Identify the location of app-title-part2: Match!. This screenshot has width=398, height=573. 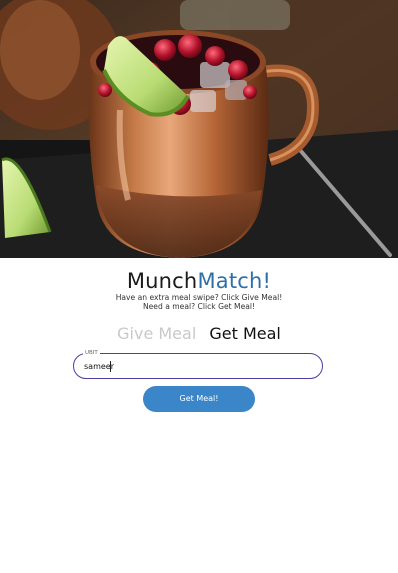
(234, 281).